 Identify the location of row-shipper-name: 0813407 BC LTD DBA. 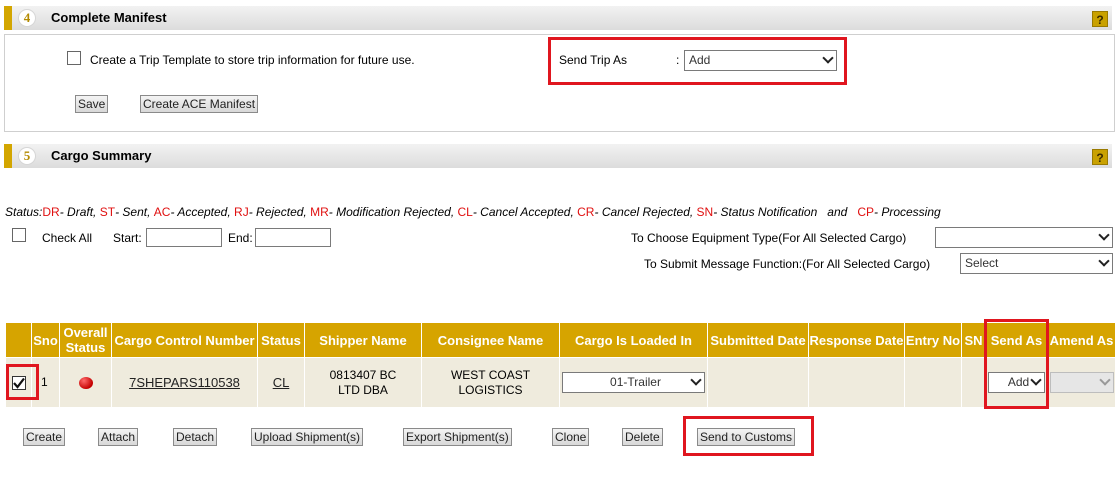
(363, 382).